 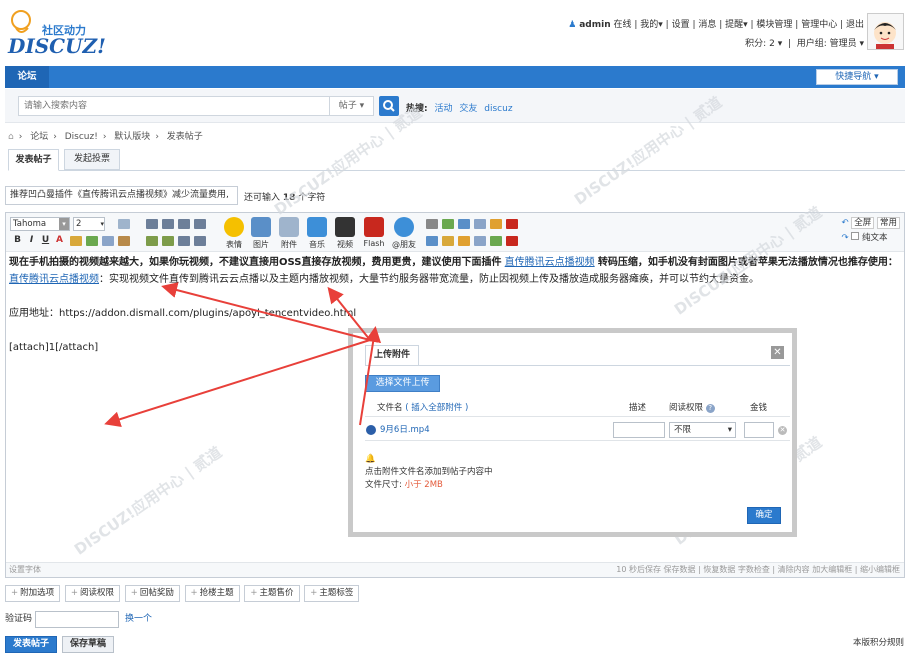 What do you see at coordinates (11, 137) in the screenshot?
I see `home-icon: ⌂` at bounding box center [11, 137].